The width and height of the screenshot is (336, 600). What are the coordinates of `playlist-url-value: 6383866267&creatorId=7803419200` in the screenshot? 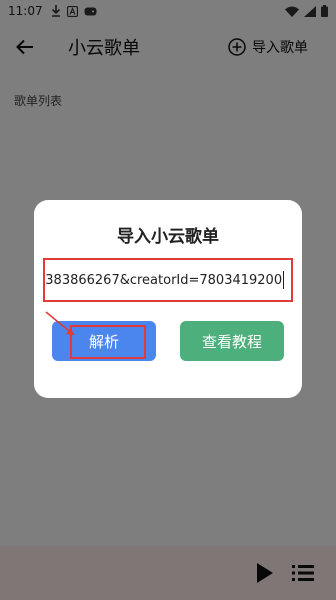 It's located at (163, 280).